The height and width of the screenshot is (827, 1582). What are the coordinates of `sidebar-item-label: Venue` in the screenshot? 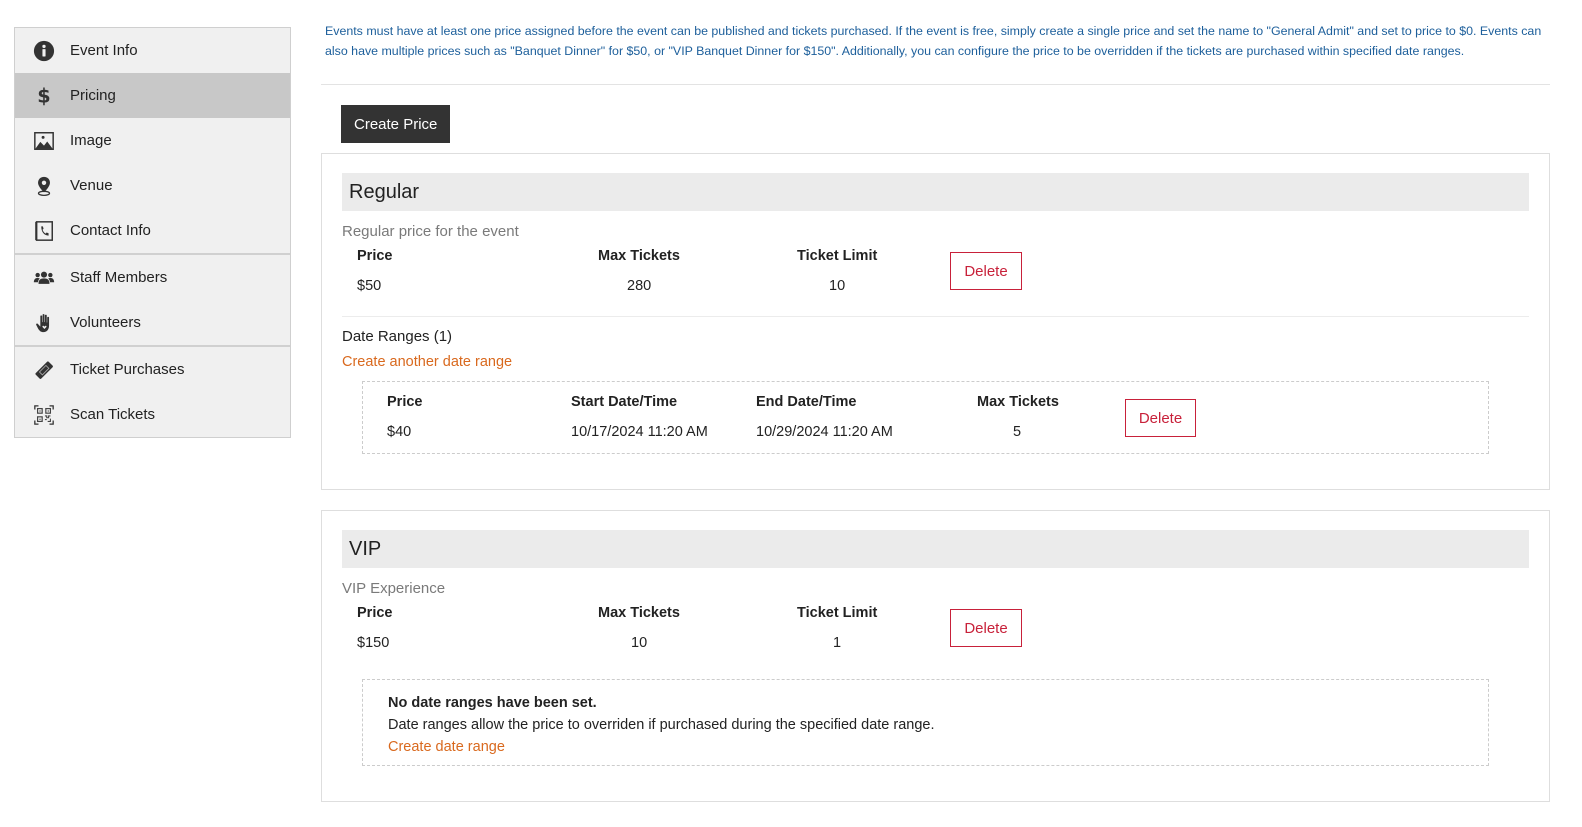 It's located at (91, 185).